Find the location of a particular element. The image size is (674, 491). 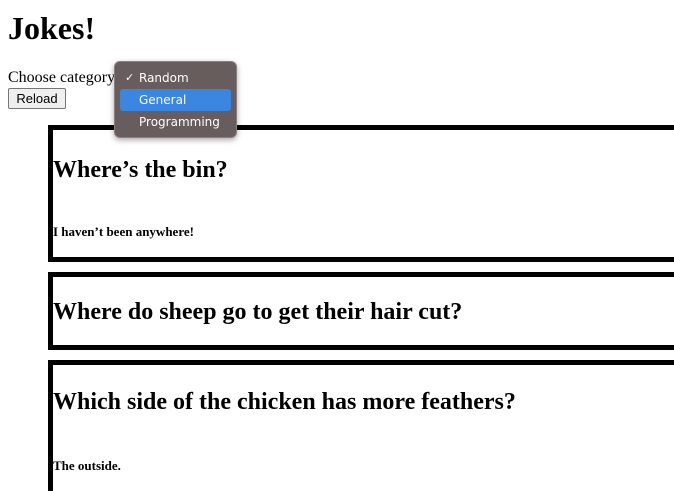

reload-button: Reload is located at coordinates (37, 98).